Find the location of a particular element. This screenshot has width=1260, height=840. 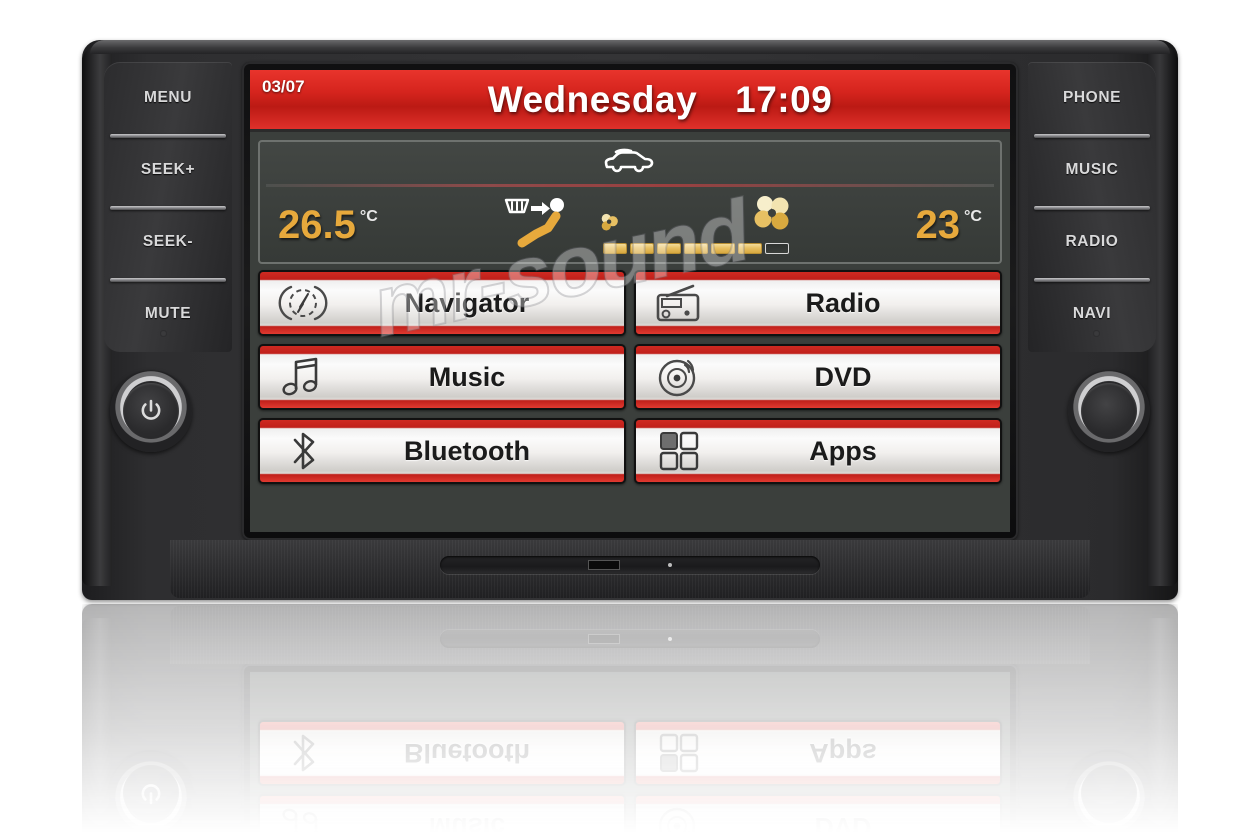

hw-button-radio: RADIO is located at coordinates (1092, 242).